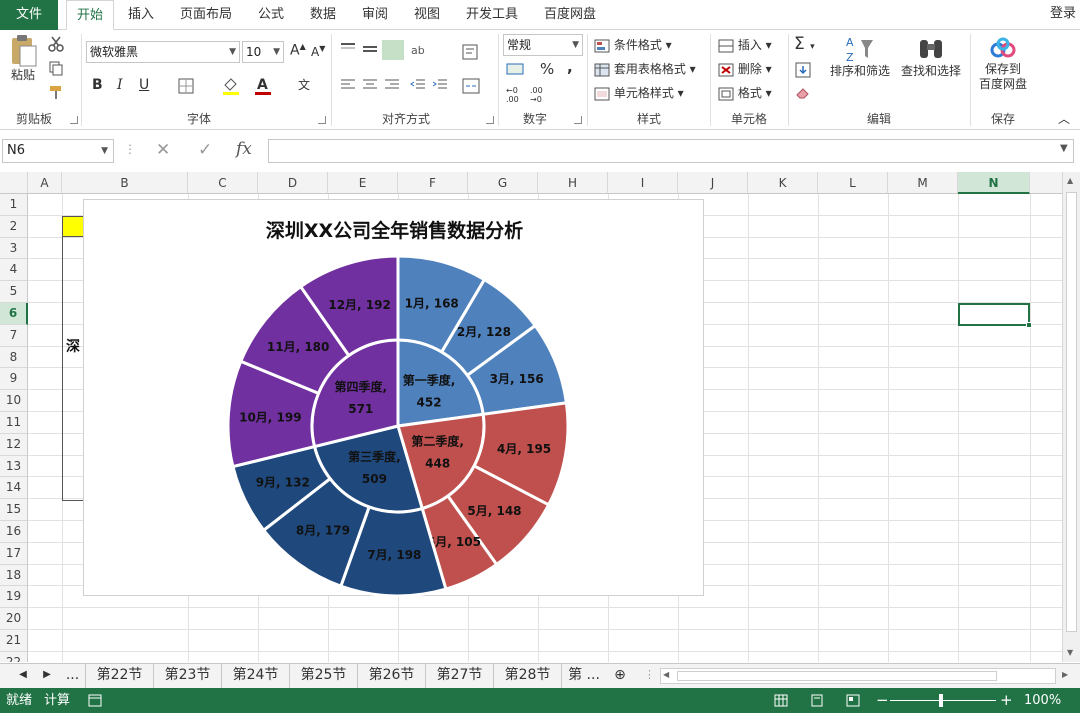 The image size is (1080, 713). What do you see at coordinates (322, 120) in the screenshot?
I see `font-launcher` at bounding box center [322, 120].